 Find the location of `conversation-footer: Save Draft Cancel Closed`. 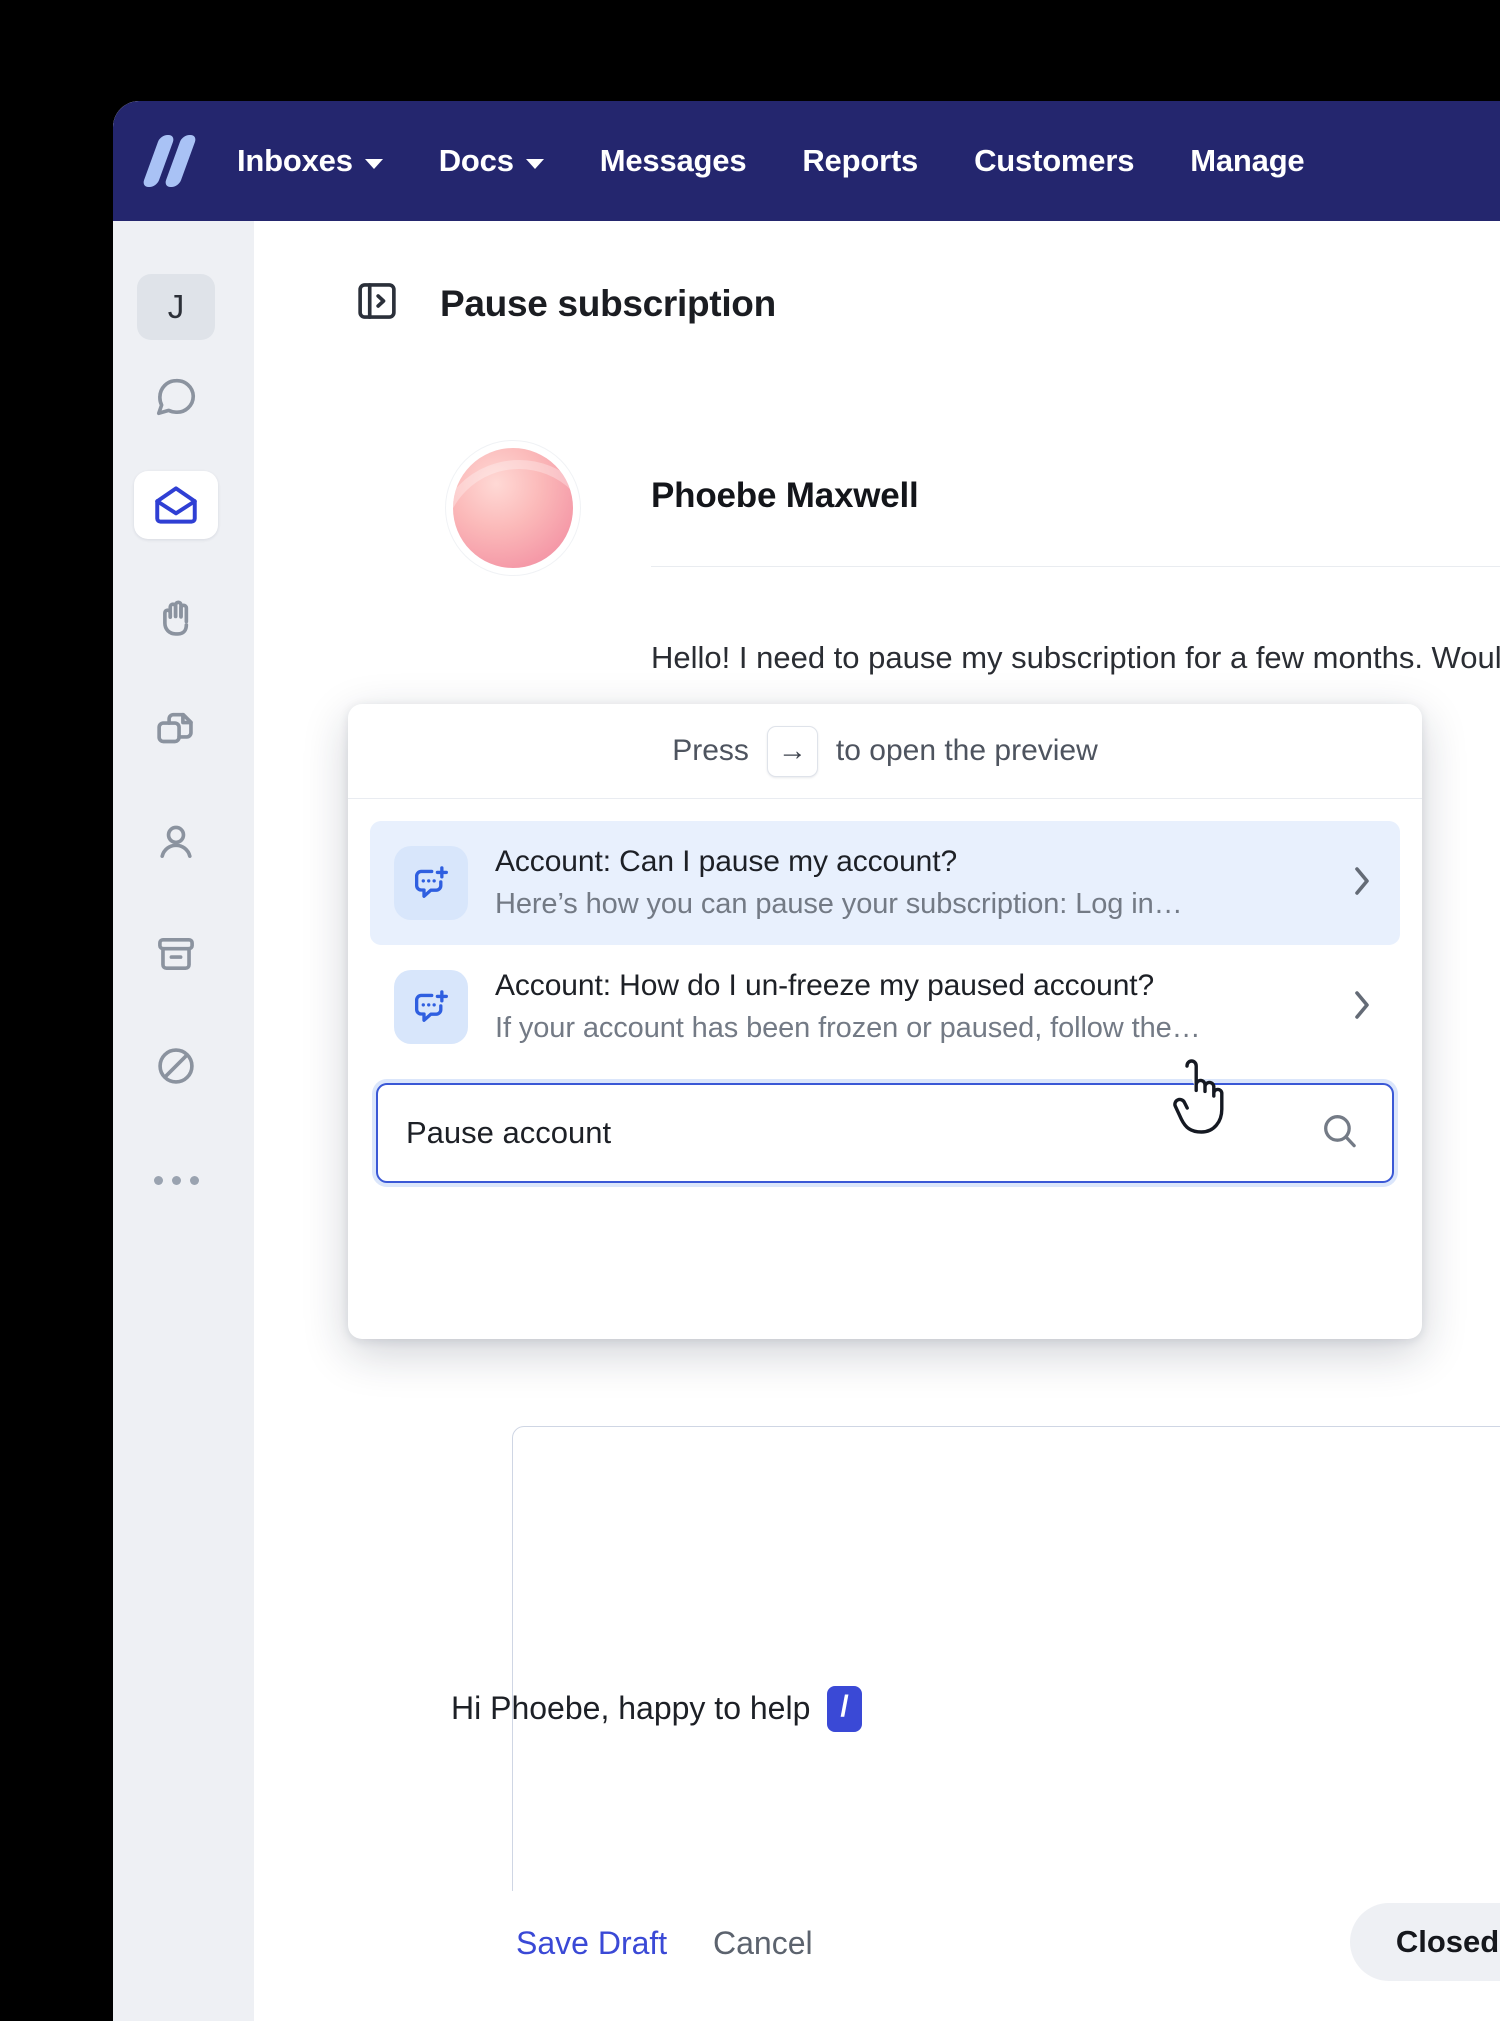

conversation-footer: Save Draft Cancel Closed is located at coordinates (877, 1956).